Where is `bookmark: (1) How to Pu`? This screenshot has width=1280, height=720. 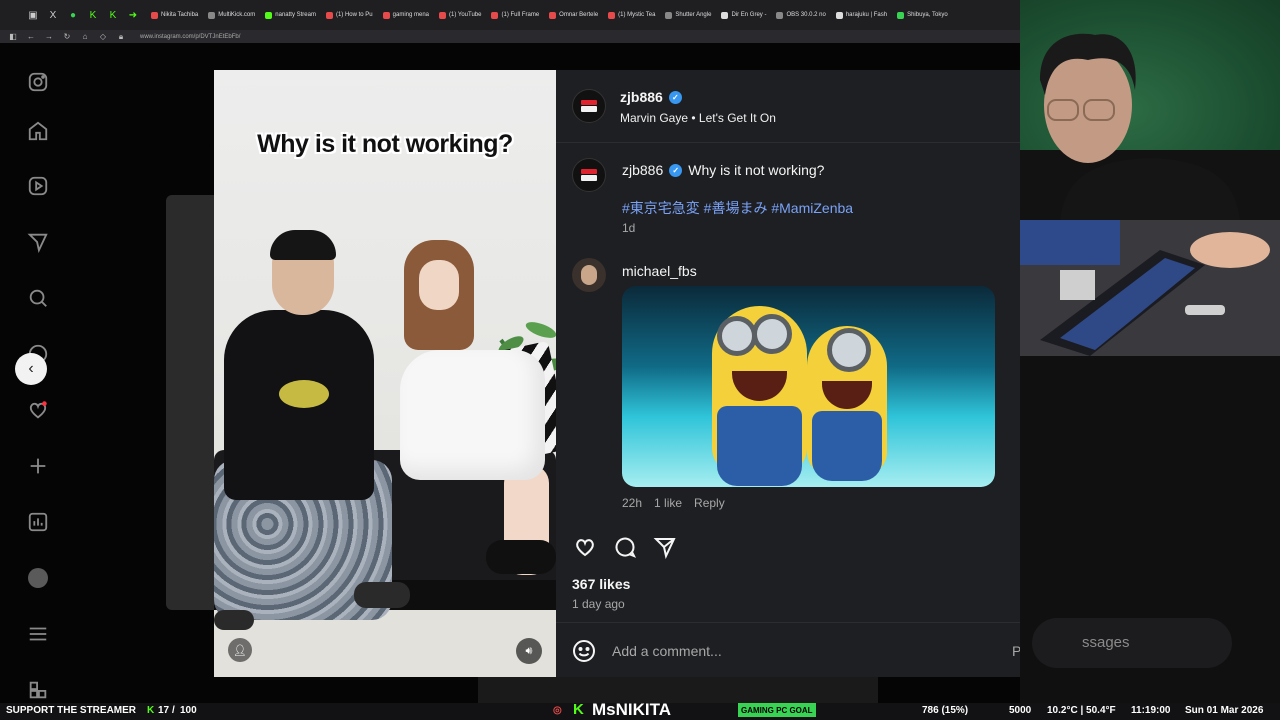 bookmark: (1) How to Pu is located at coordinates (349, 15).